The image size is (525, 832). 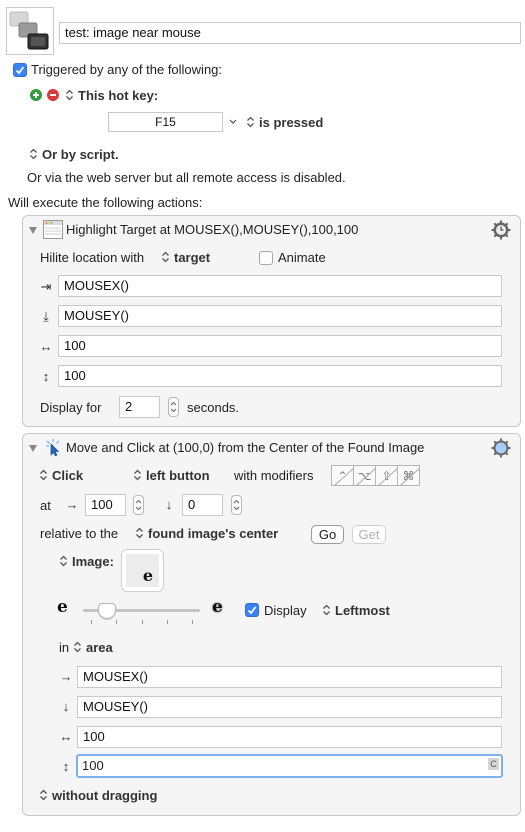 I want to click on minus-icon, so click(x=53, y=95).